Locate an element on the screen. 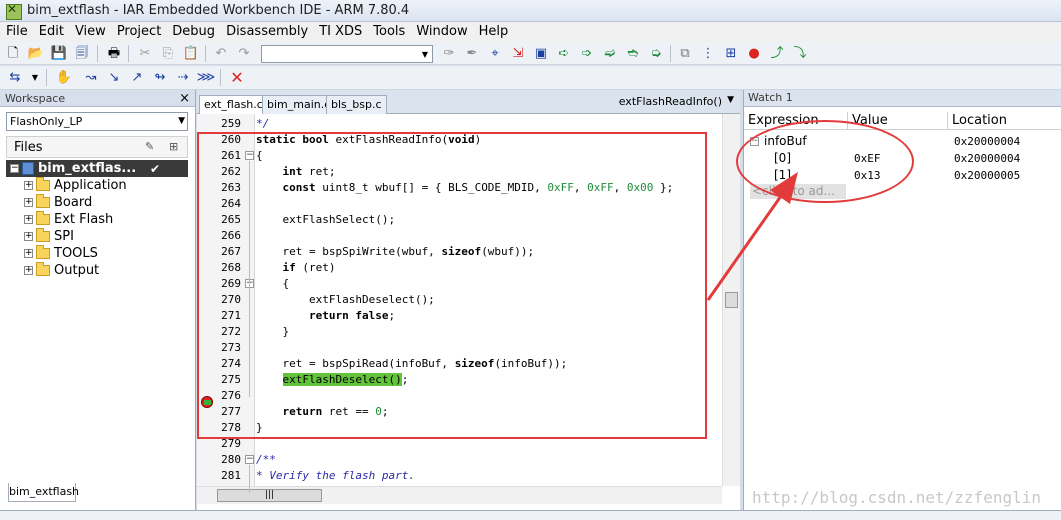 Image resolution: width=1061 pixels, height=520 pixels. menu-edit: Edit is located at coordinates (51, 32).